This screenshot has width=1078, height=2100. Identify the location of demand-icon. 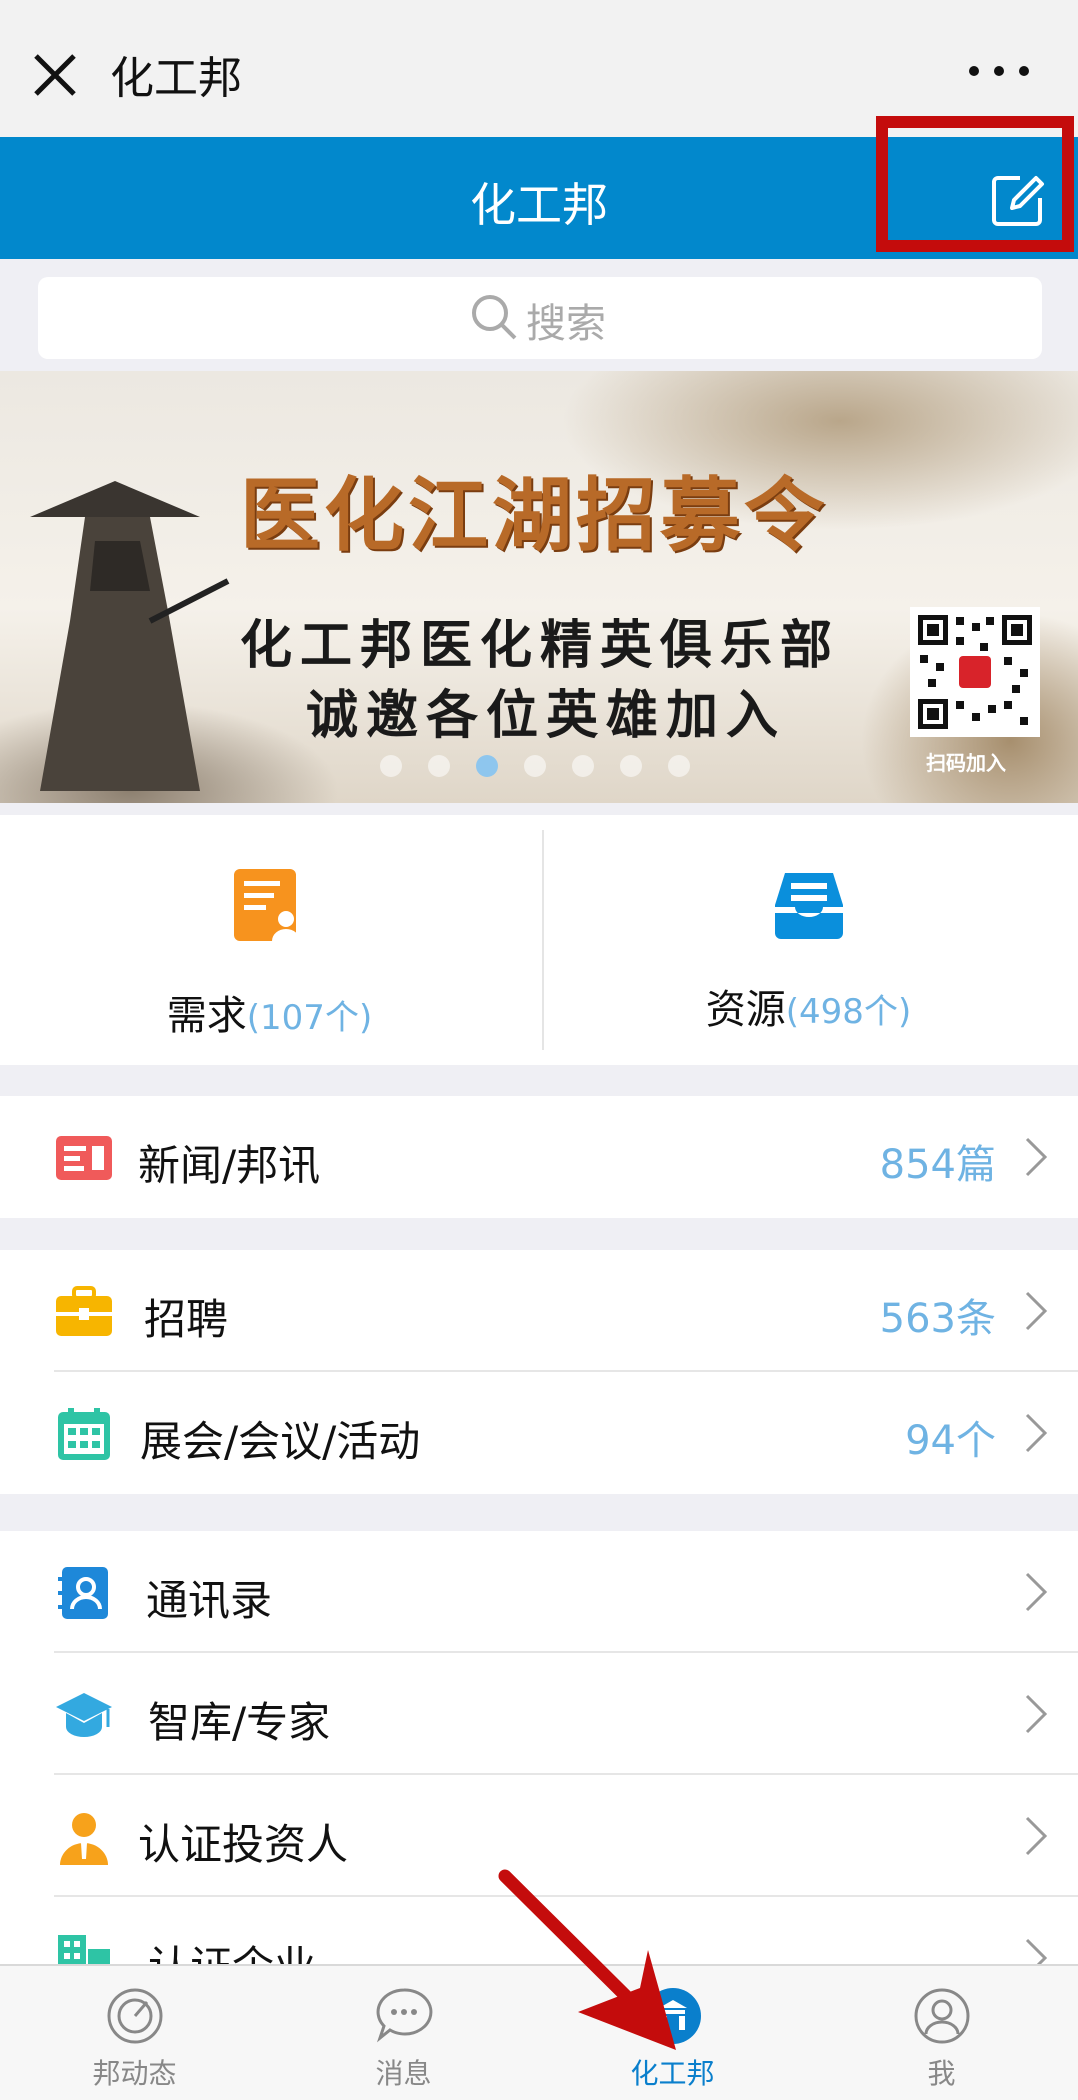
(267, 905).